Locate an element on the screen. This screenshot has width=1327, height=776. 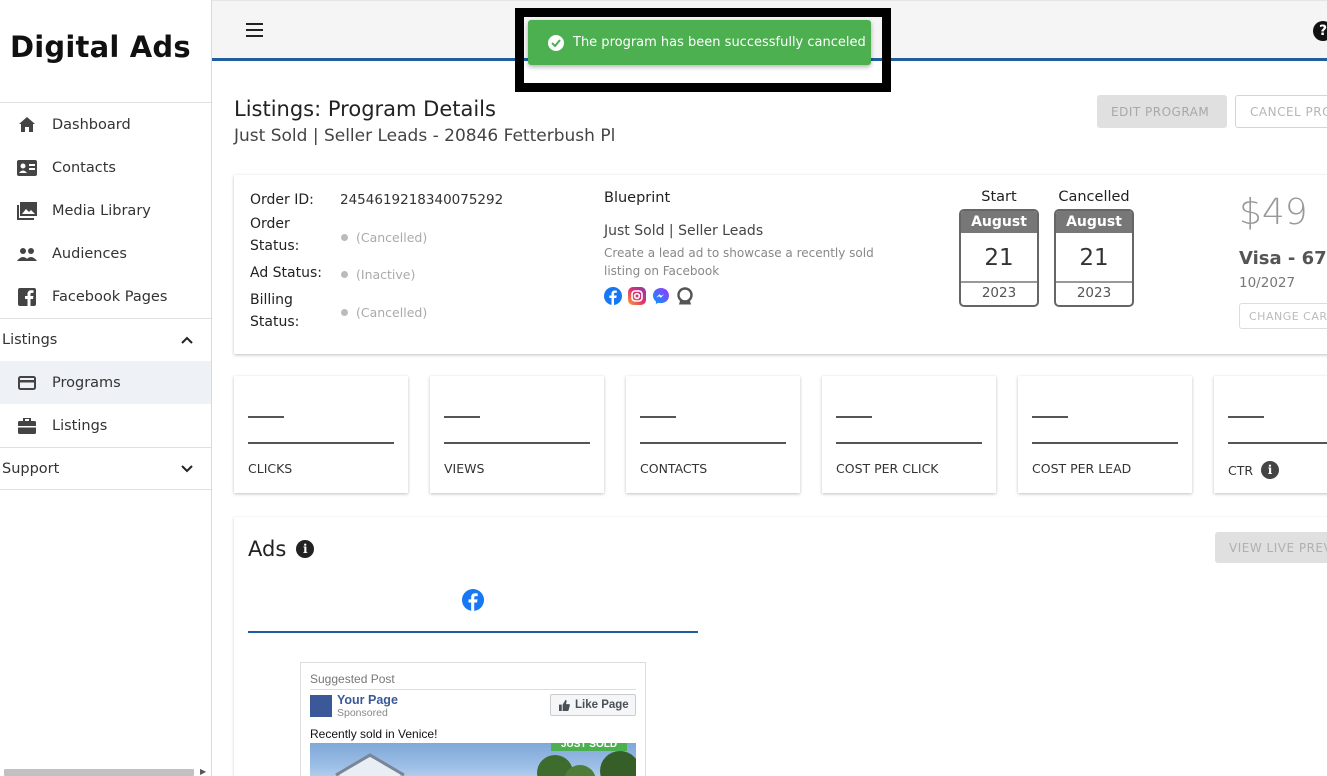
sidebar-item-label: Facebook Pages is located at coordinates (110, 296).